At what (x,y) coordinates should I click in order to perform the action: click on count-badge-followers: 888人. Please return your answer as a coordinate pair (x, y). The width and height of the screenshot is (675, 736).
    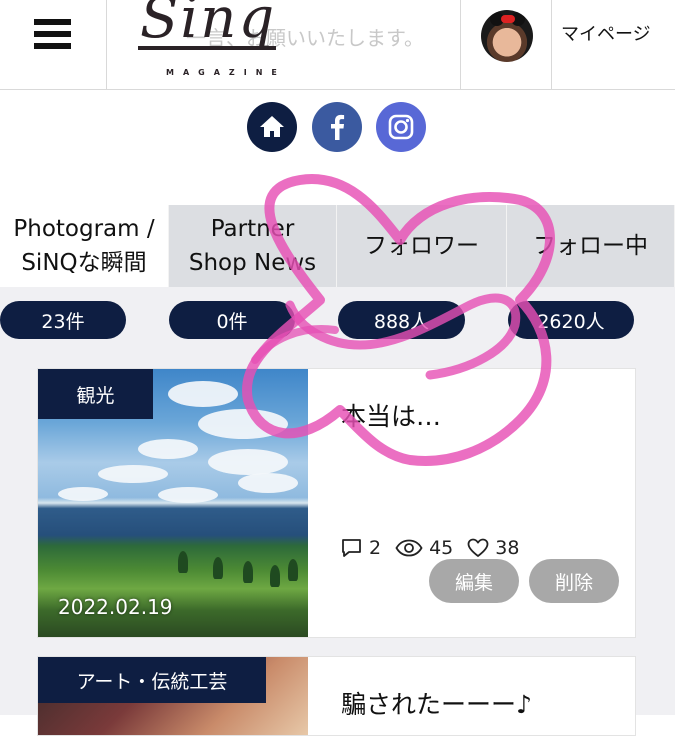
    Looking at the image, I should click on (401, 320).